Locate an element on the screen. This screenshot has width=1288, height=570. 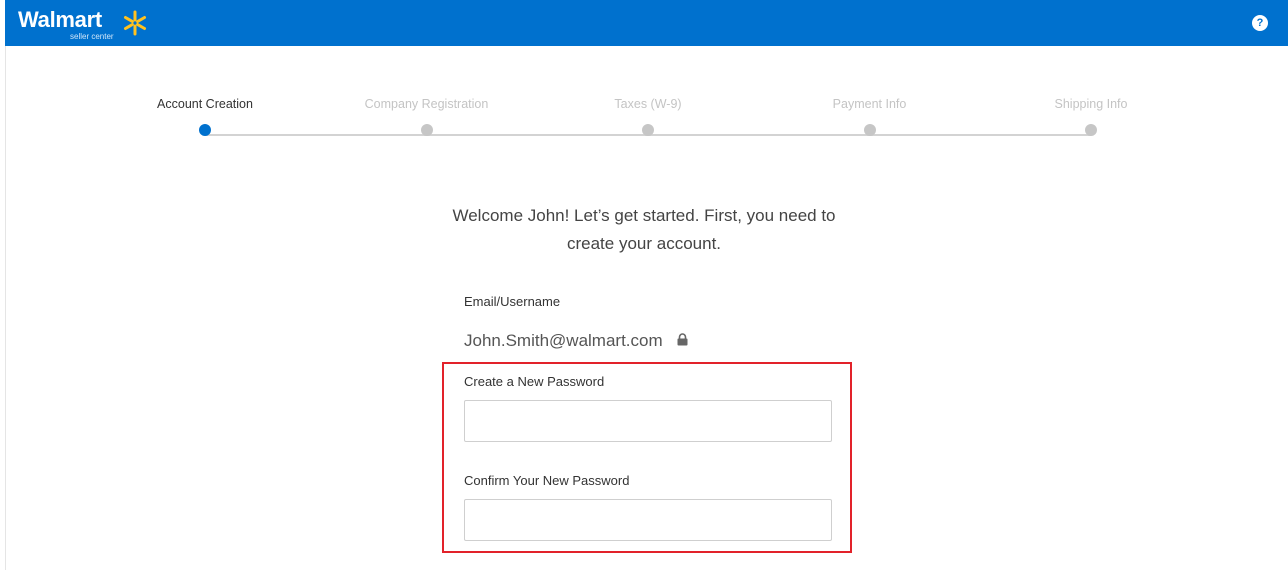
step-payment-info: Payment Info is located at coordinates (870, 115).